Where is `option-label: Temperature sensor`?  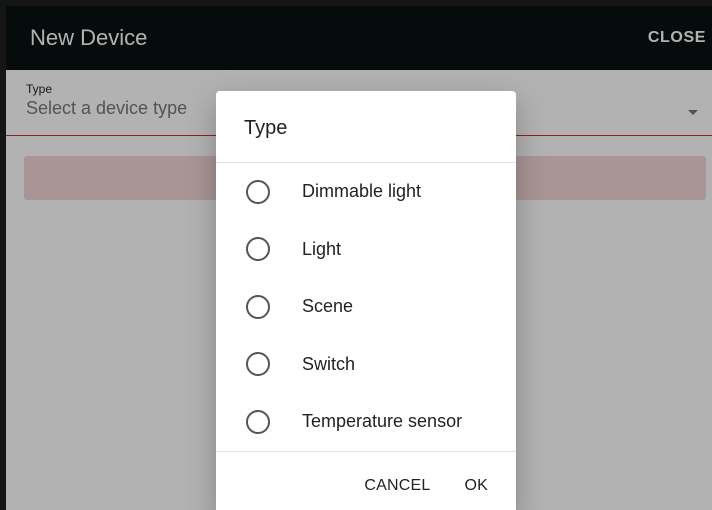
option-label: Temperature sensor is located at coordinates (382, 421).